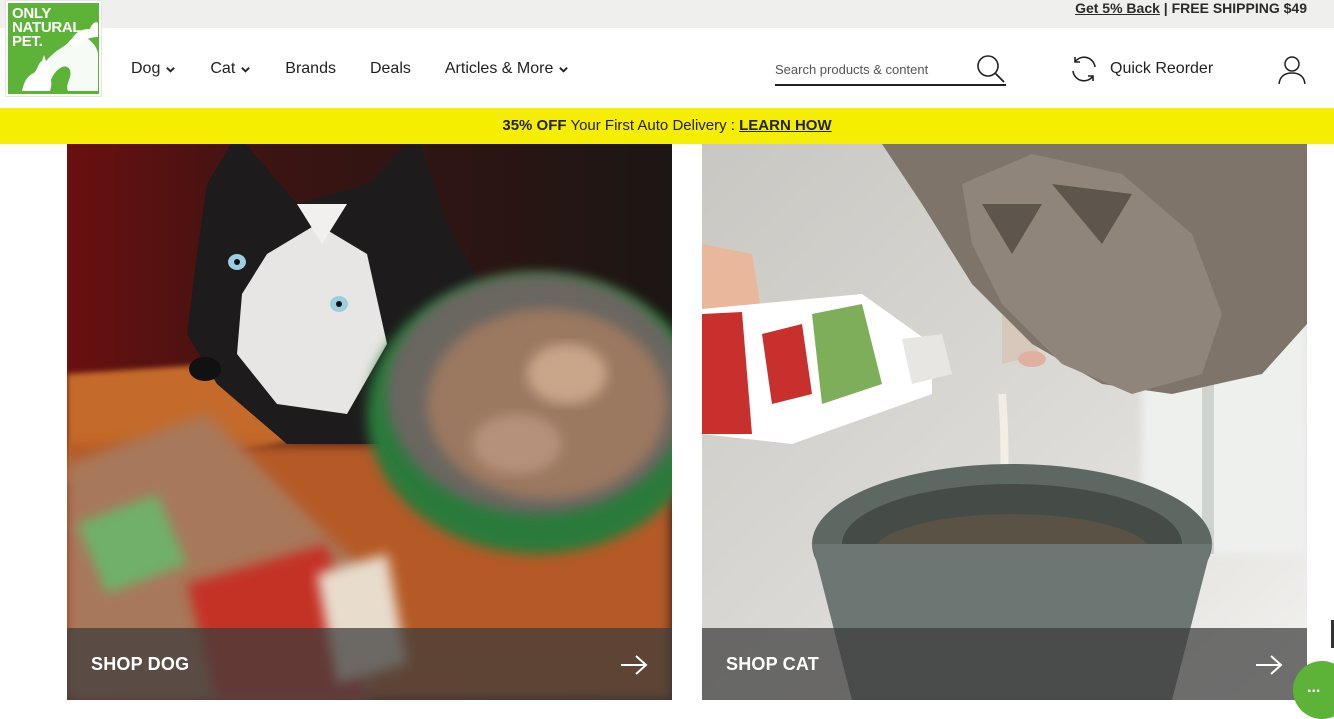  I want to click on search-input, so click(870, 69).